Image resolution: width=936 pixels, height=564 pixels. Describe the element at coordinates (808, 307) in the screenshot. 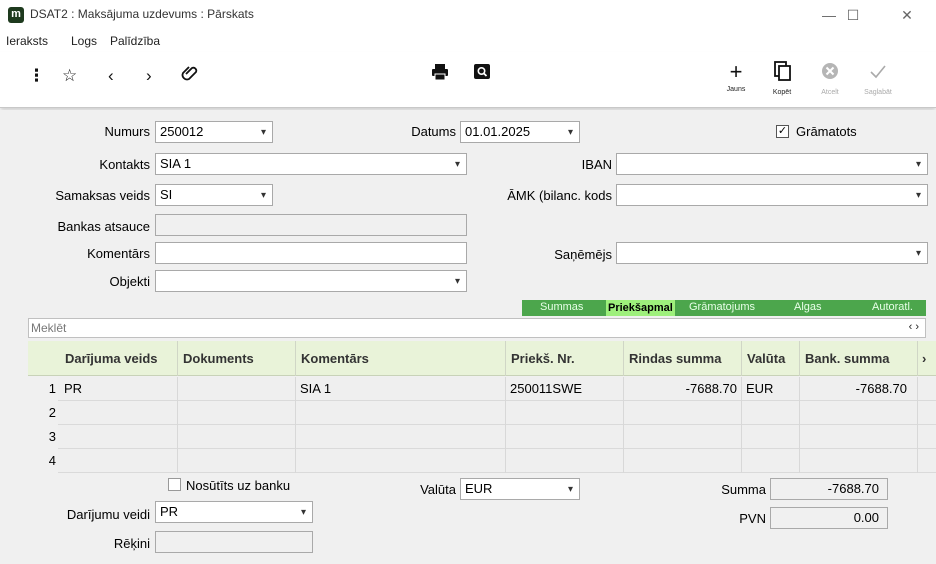

I see `tab-algas: Algas` at that location.